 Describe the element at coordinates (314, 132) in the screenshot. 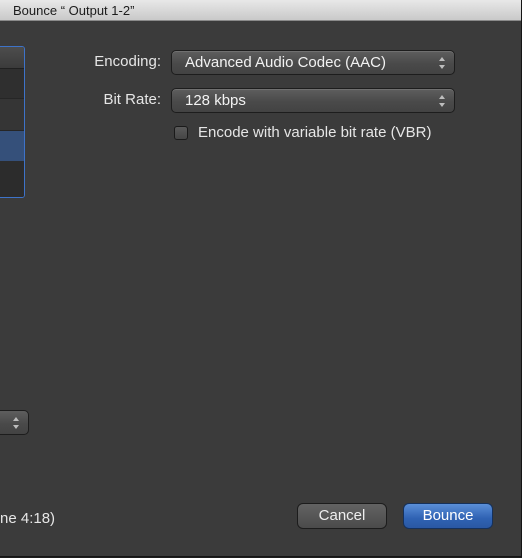

I see `vbr-label: Encode with variable bit rate (VBR)` at that location.